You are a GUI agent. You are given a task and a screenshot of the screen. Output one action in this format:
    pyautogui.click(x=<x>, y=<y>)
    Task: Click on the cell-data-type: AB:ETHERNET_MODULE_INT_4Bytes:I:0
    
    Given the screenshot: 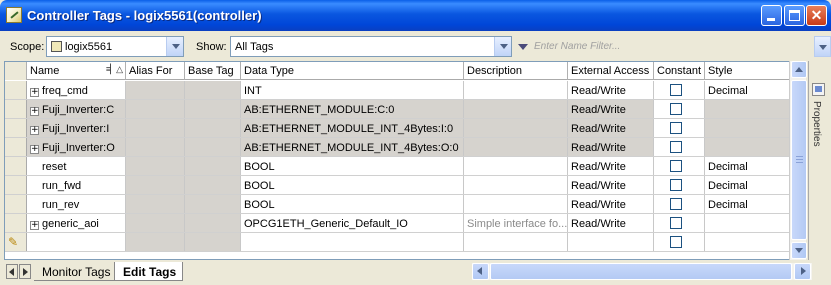 What is the action you would take?
    pyautogui.click(x=352, y=128)
    